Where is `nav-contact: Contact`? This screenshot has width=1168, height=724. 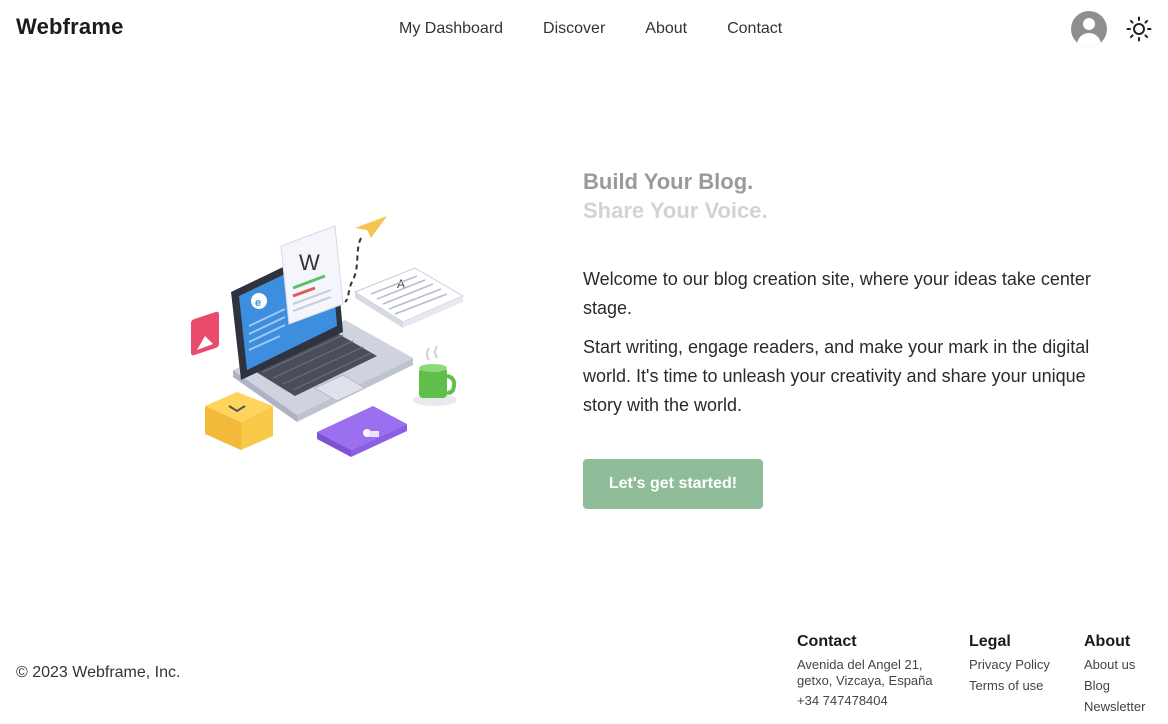
nav-contact: Contact is located at coordinates (754, 29).